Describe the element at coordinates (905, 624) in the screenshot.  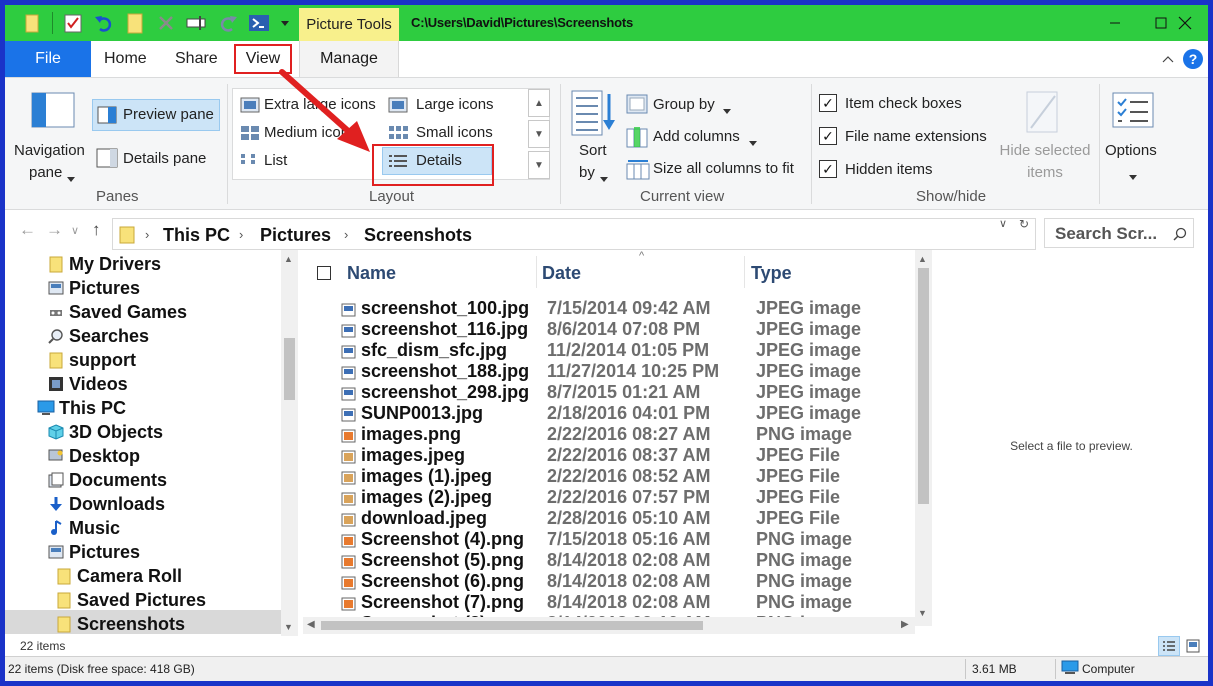
I see `scroll-right-icon: ▶` at that location.